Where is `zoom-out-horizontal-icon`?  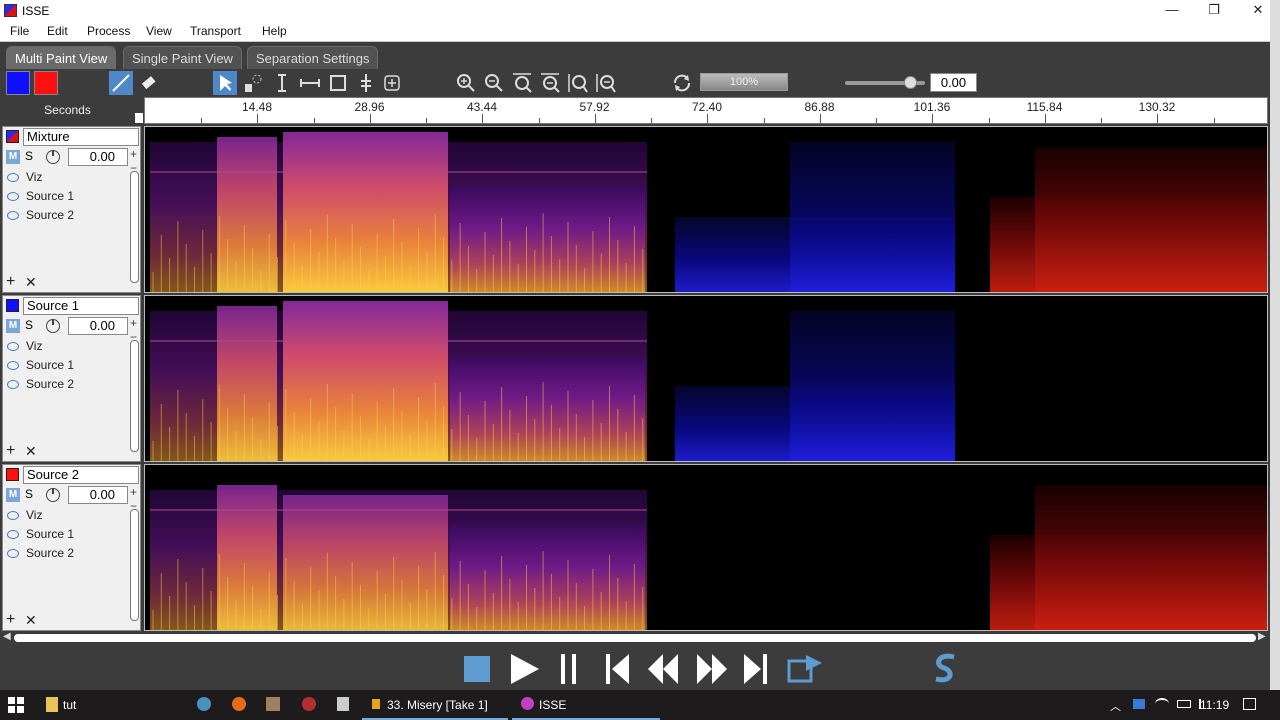
zoom-out-horizontal-icon is located at coordinates (606, 83).